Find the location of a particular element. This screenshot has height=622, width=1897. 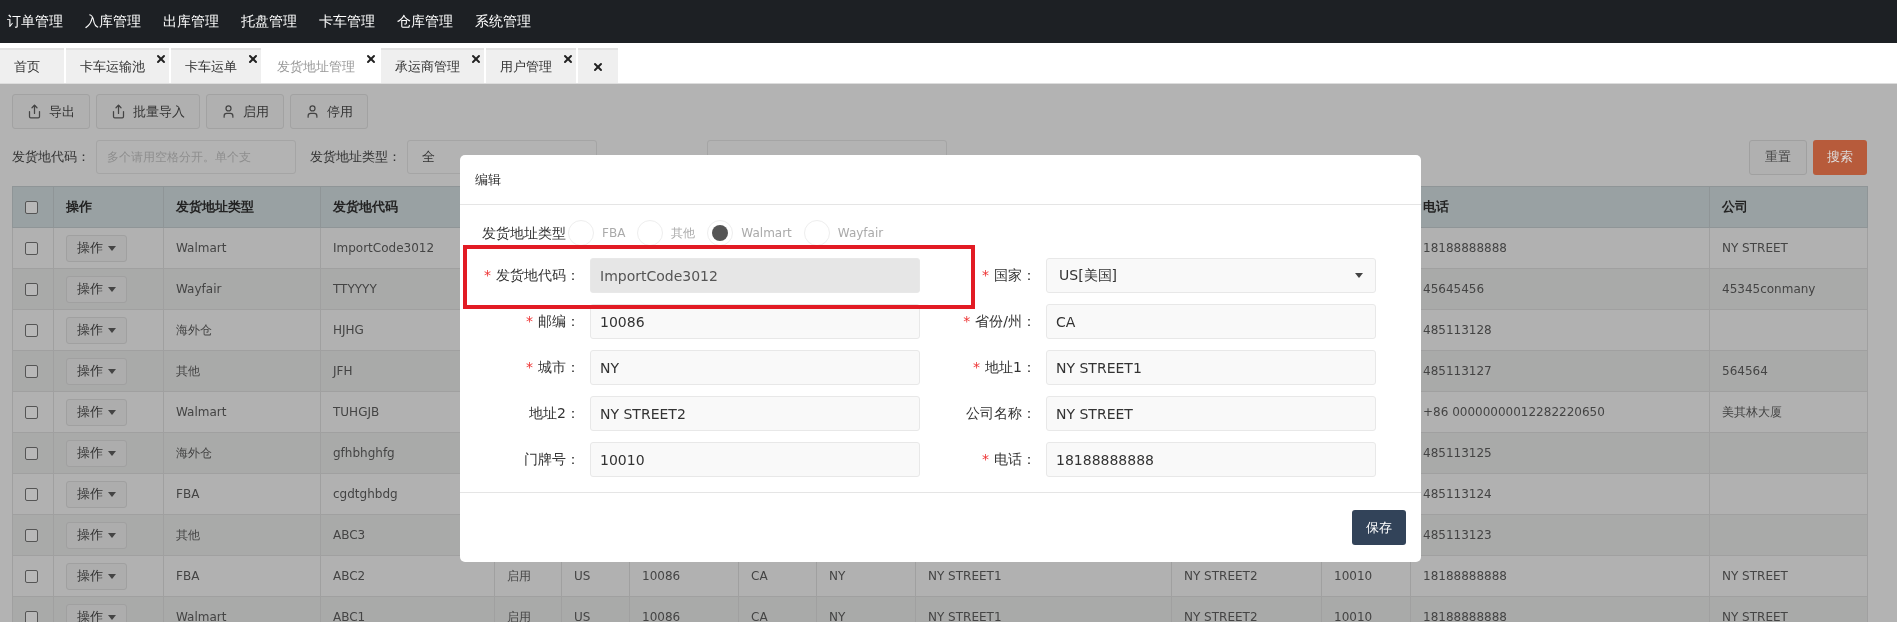

table-cell: 45345conmany is located at coordinates (1788, 289).